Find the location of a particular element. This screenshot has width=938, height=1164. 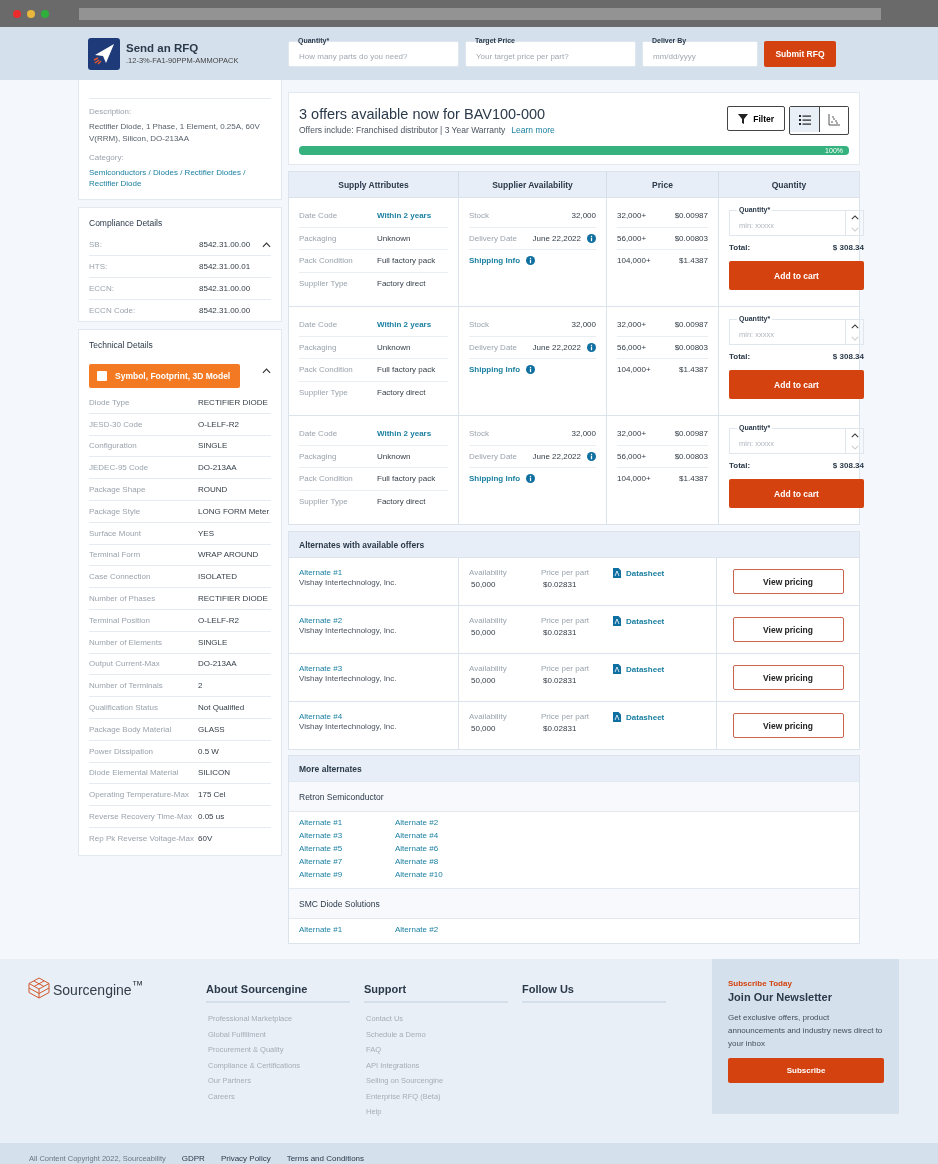

chart-view-button is located at coordinates (833, 119).